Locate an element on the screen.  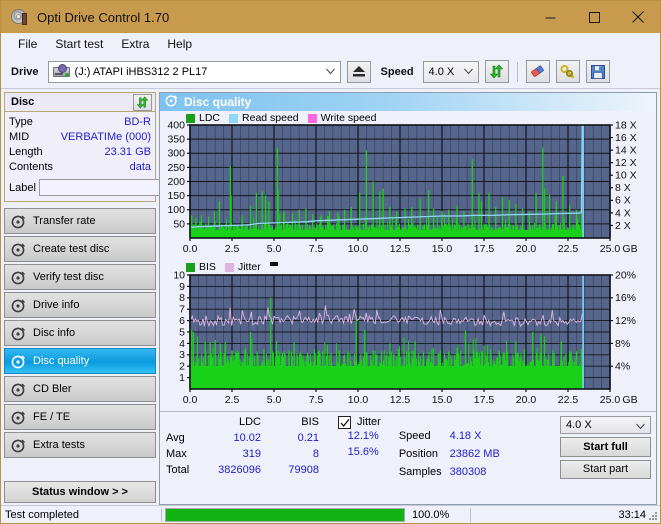
sidebar-item-extra-tests: Extra tests is located at coordinates (80, 445).